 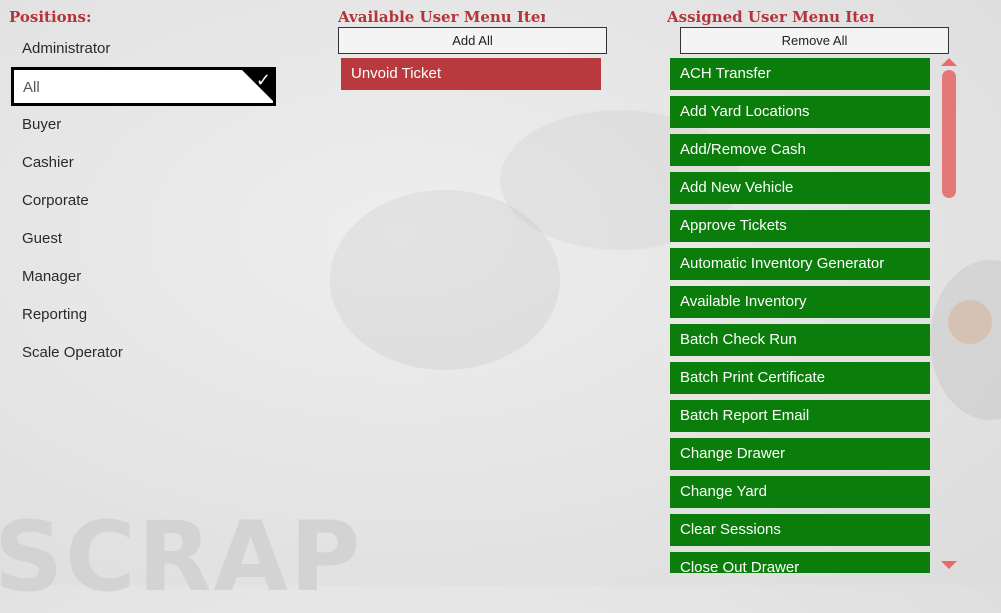 I want to click on assigned-item: Approve Tickets, so click(x=800, y=226).